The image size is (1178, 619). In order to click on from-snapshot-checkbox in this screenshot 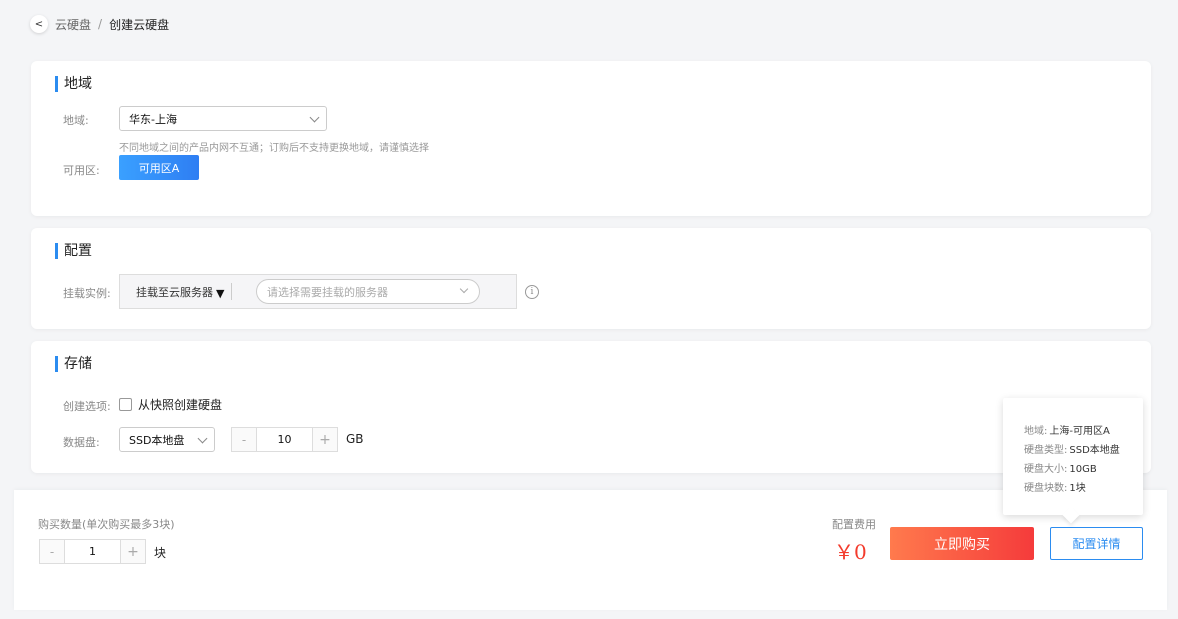, I will do `click(125, 404)`.